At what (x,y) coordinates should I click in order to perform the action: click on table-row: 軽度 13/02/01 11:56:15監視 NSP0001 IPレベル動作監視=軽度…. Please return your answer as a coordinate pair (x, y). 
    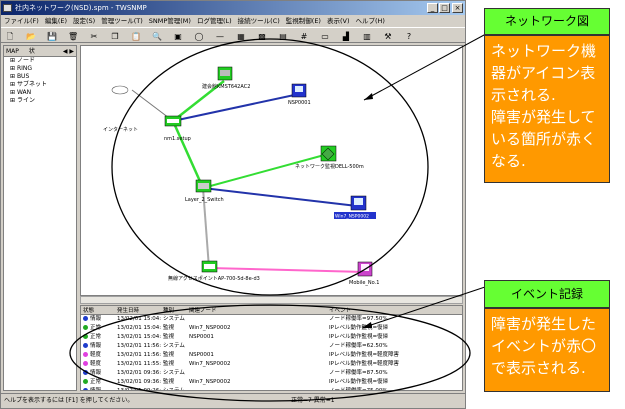
    Looking at the image, I should click on (271, 355).